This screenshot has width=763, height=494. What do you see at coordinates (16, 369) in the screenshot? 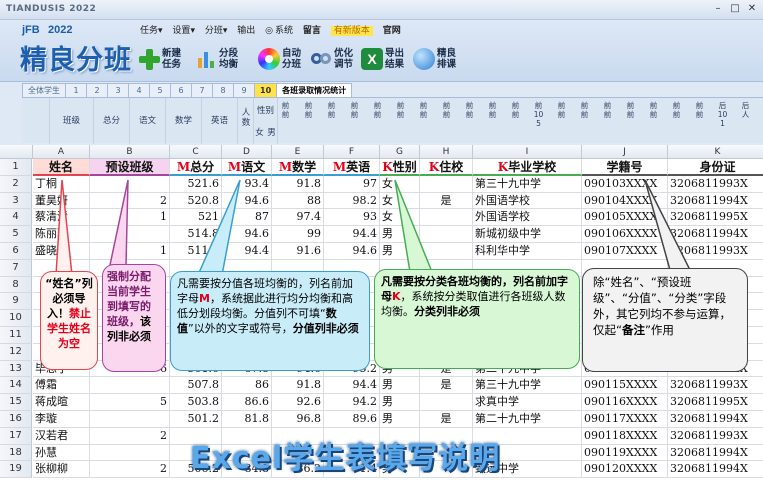
I see `row-header: 13` at bounding box center [16, 369].